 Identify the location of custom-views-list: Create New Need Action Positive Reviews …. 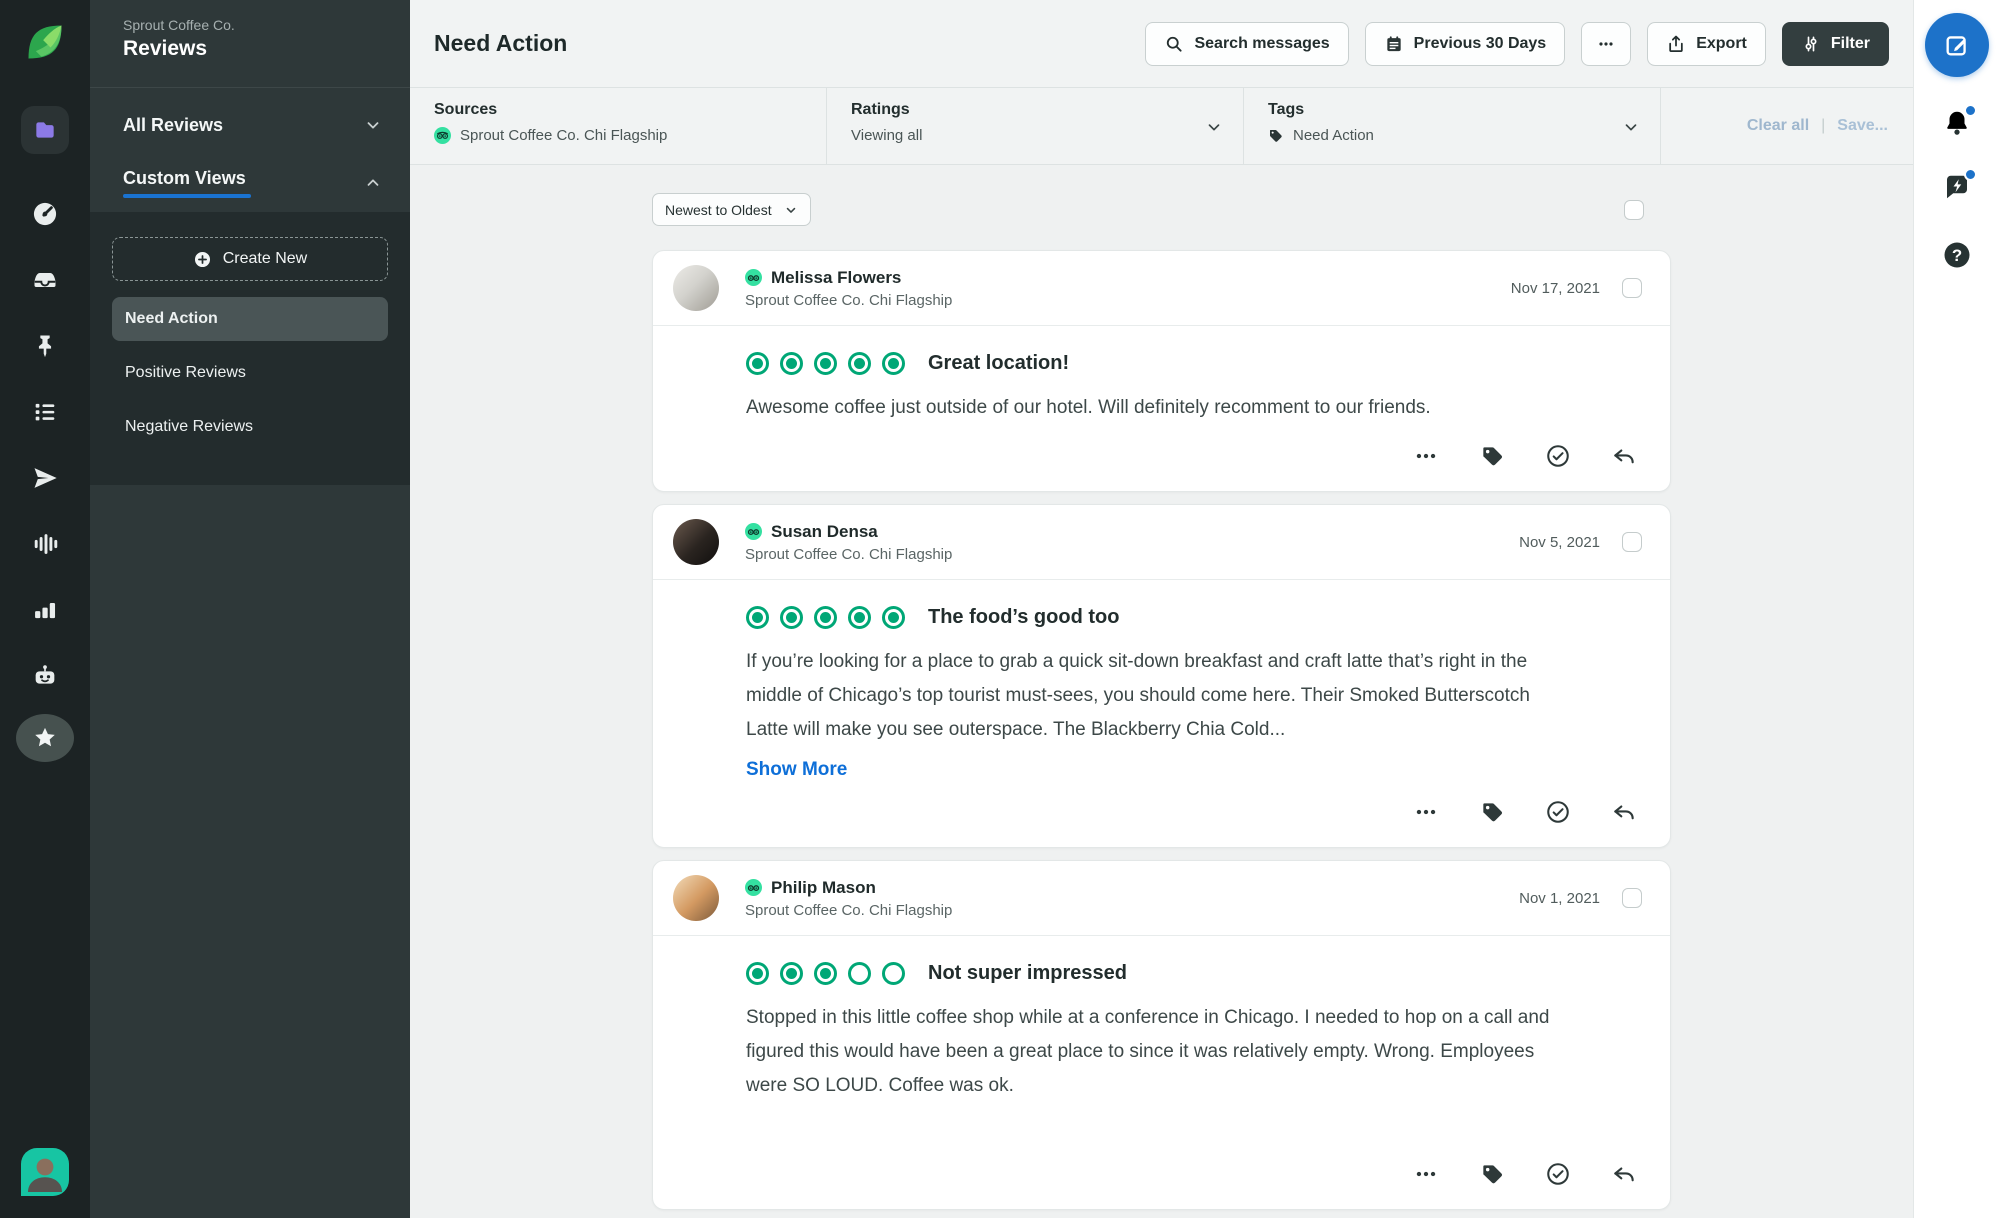
(250, 348).